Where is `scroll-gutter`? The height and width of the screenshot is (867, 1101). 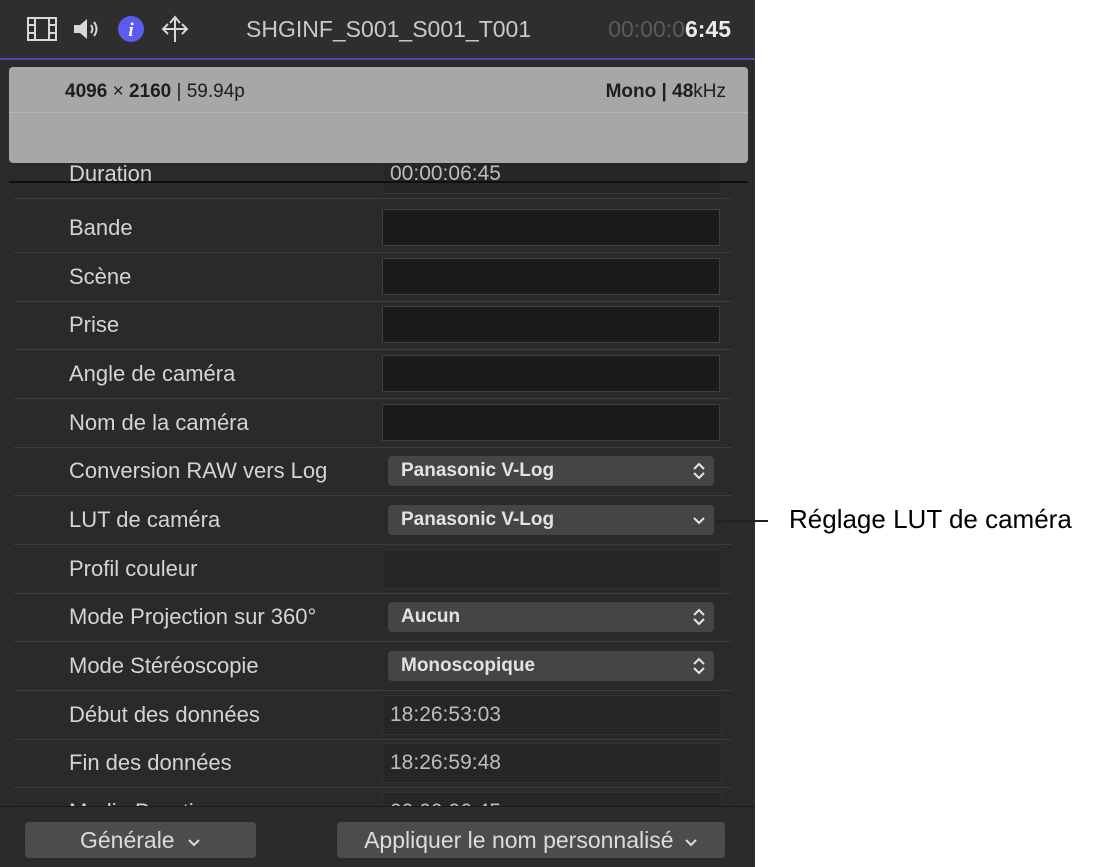
scroll-gutter is located at coordinates (743, 478).